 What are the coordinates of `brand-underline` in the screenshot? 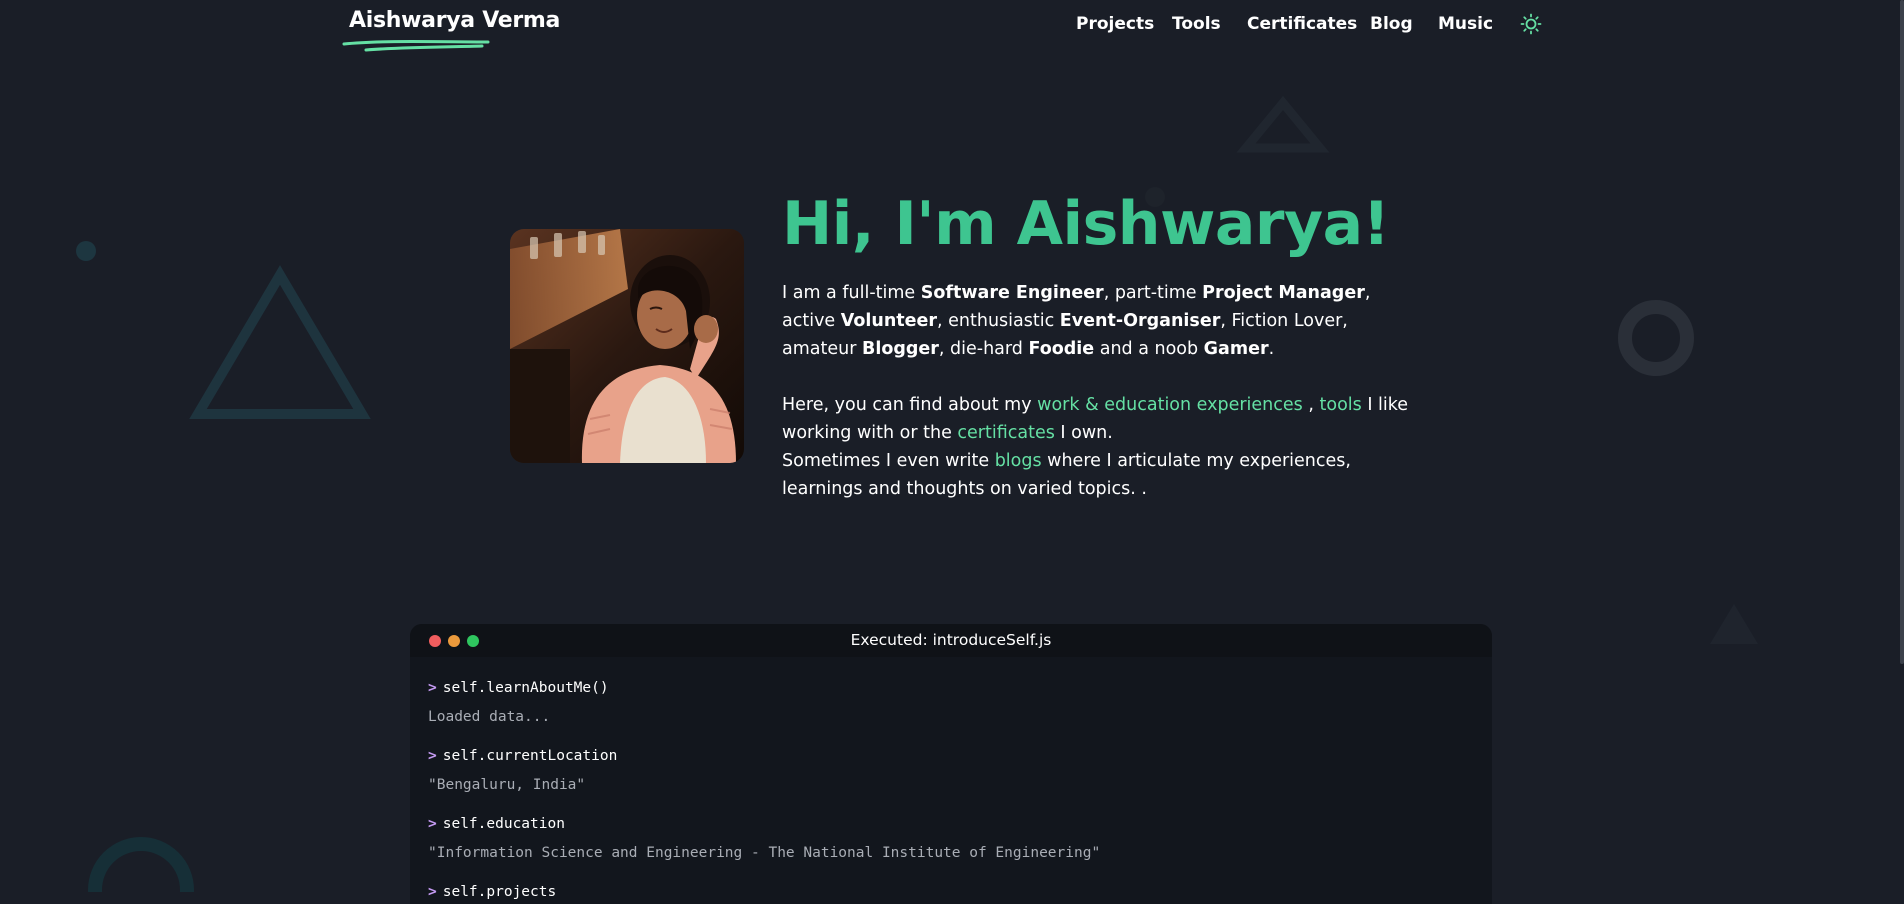 It's located at (416, 46).